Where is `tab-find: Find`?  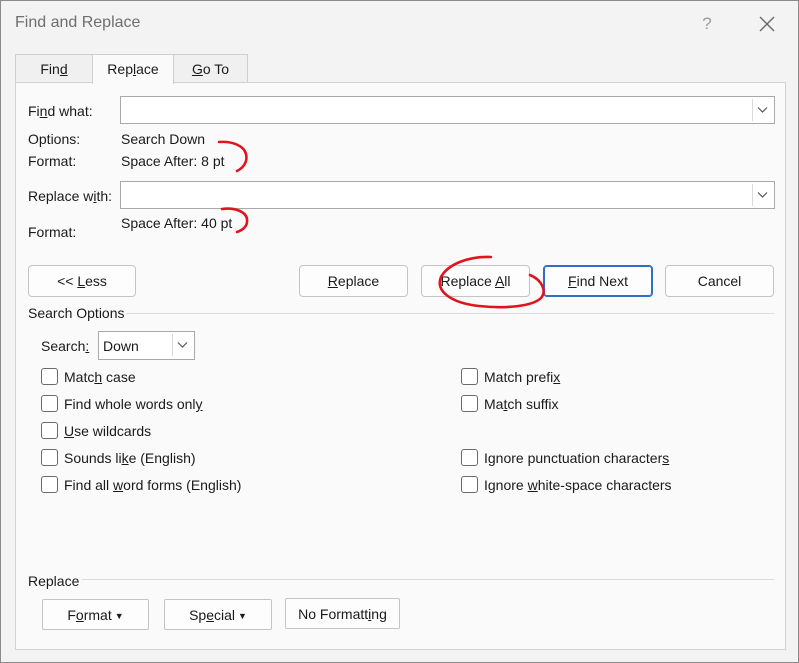
tab-find: Find is located at coordinates (54, 68).